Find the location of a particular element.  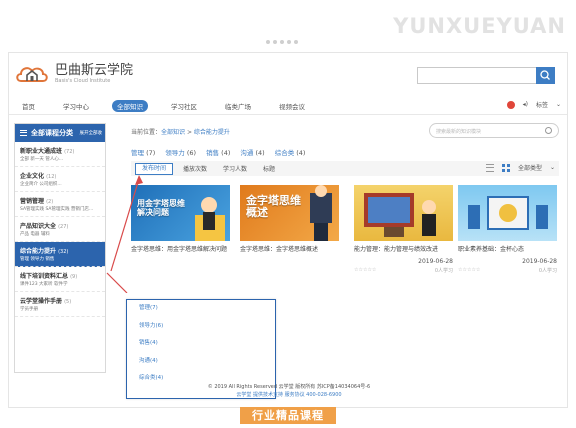

view-toggle: 全部类型 ⌄ is located at coordinates (520, 167).